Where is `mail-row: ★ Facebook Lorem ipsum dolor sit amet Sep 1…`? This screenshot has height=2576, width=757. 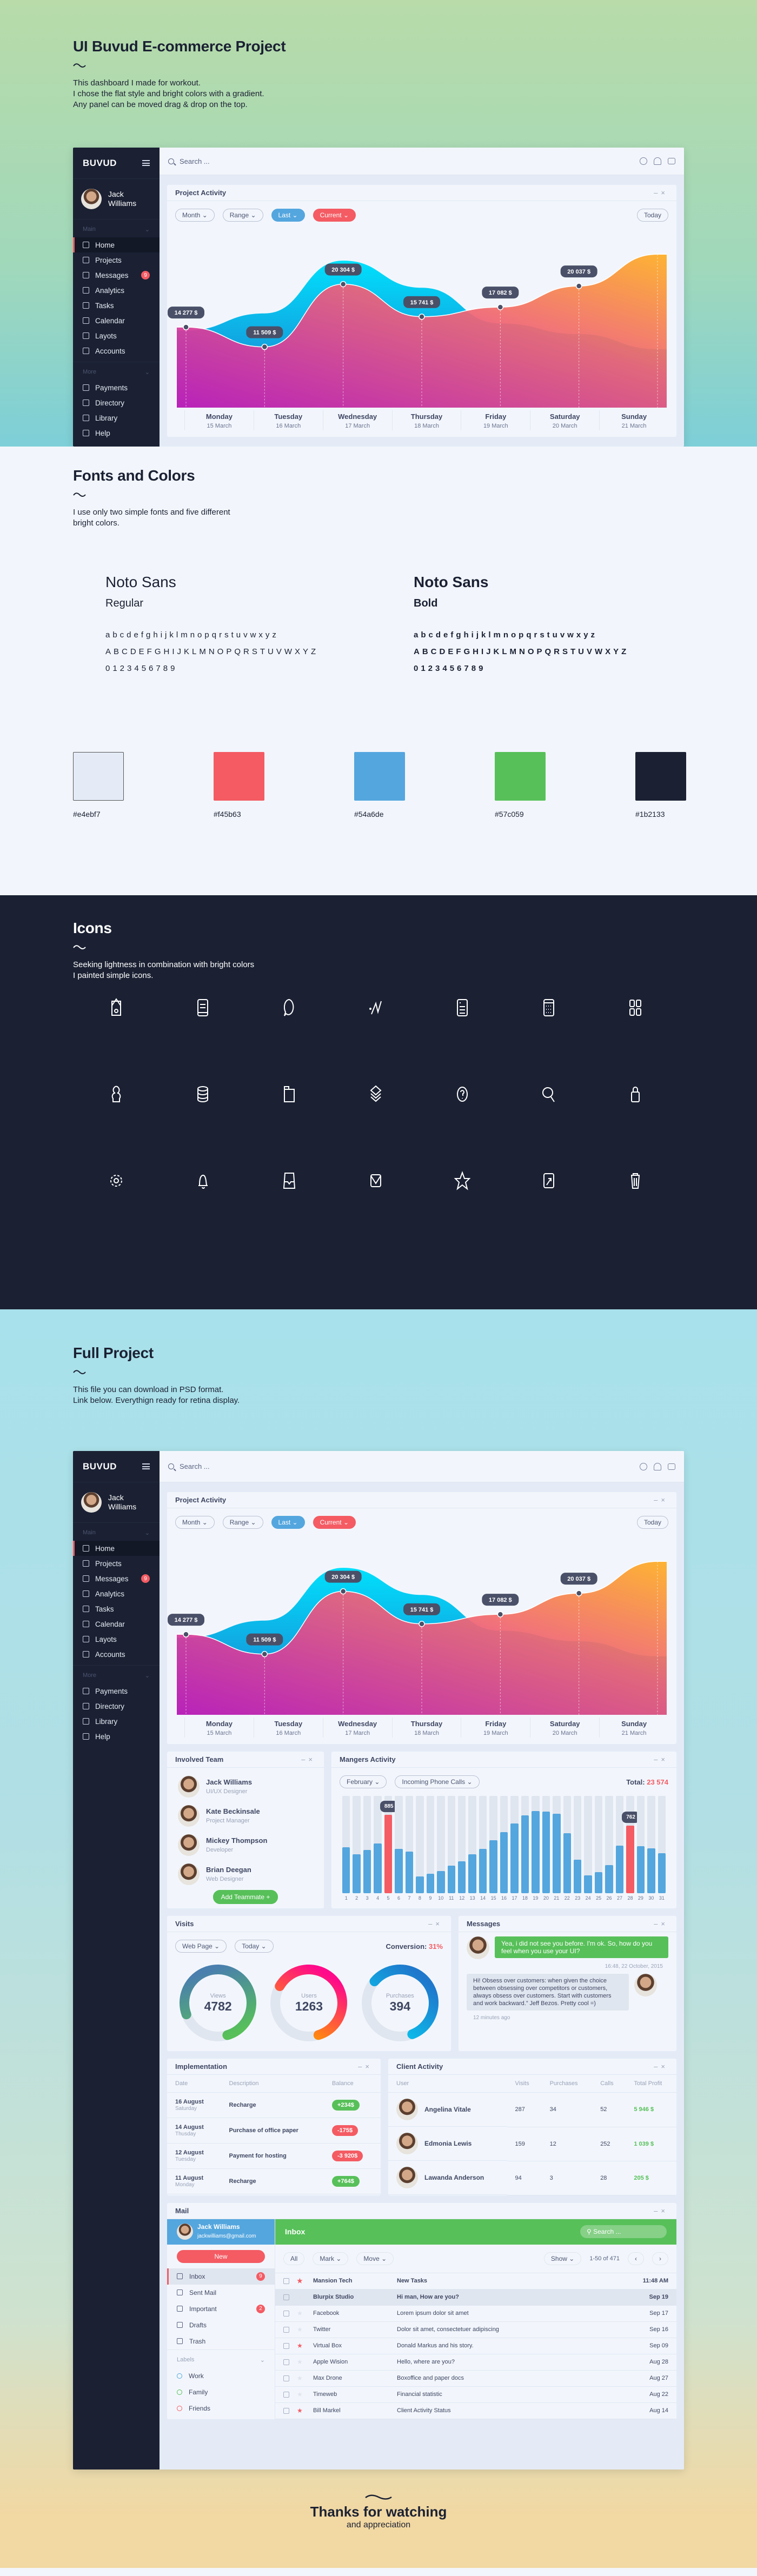
mail-row: ★ Facebook Lorem ipsum dolor sit amet Sep 1… is located at coordinates (476, 2314).